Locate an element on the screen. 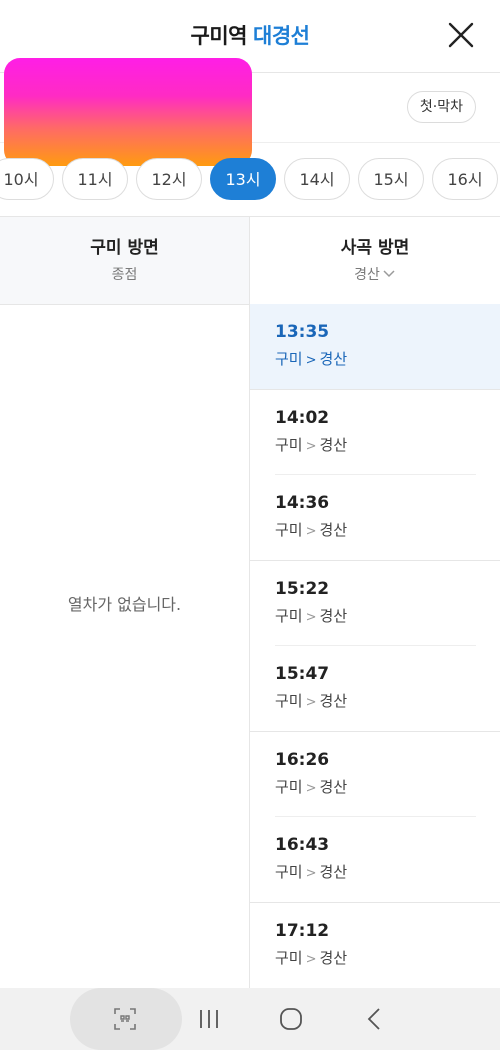 The image size is (500, 1050). scan-button is located at coordinates (125, 1019).